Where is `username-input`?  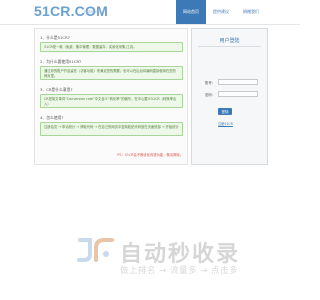 username-input is located at coordinates (238, 82).